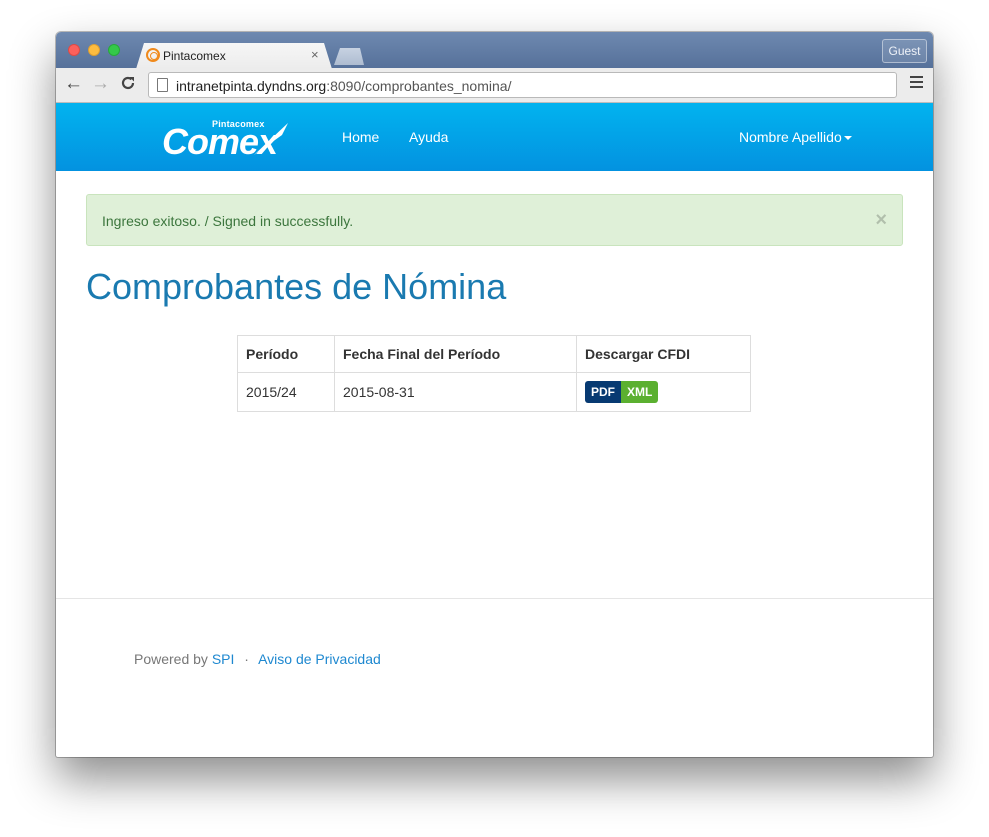 The height and width of the screenshot is (837, 989). I want to click on hamburger-menu-icon, so click(916, 82).